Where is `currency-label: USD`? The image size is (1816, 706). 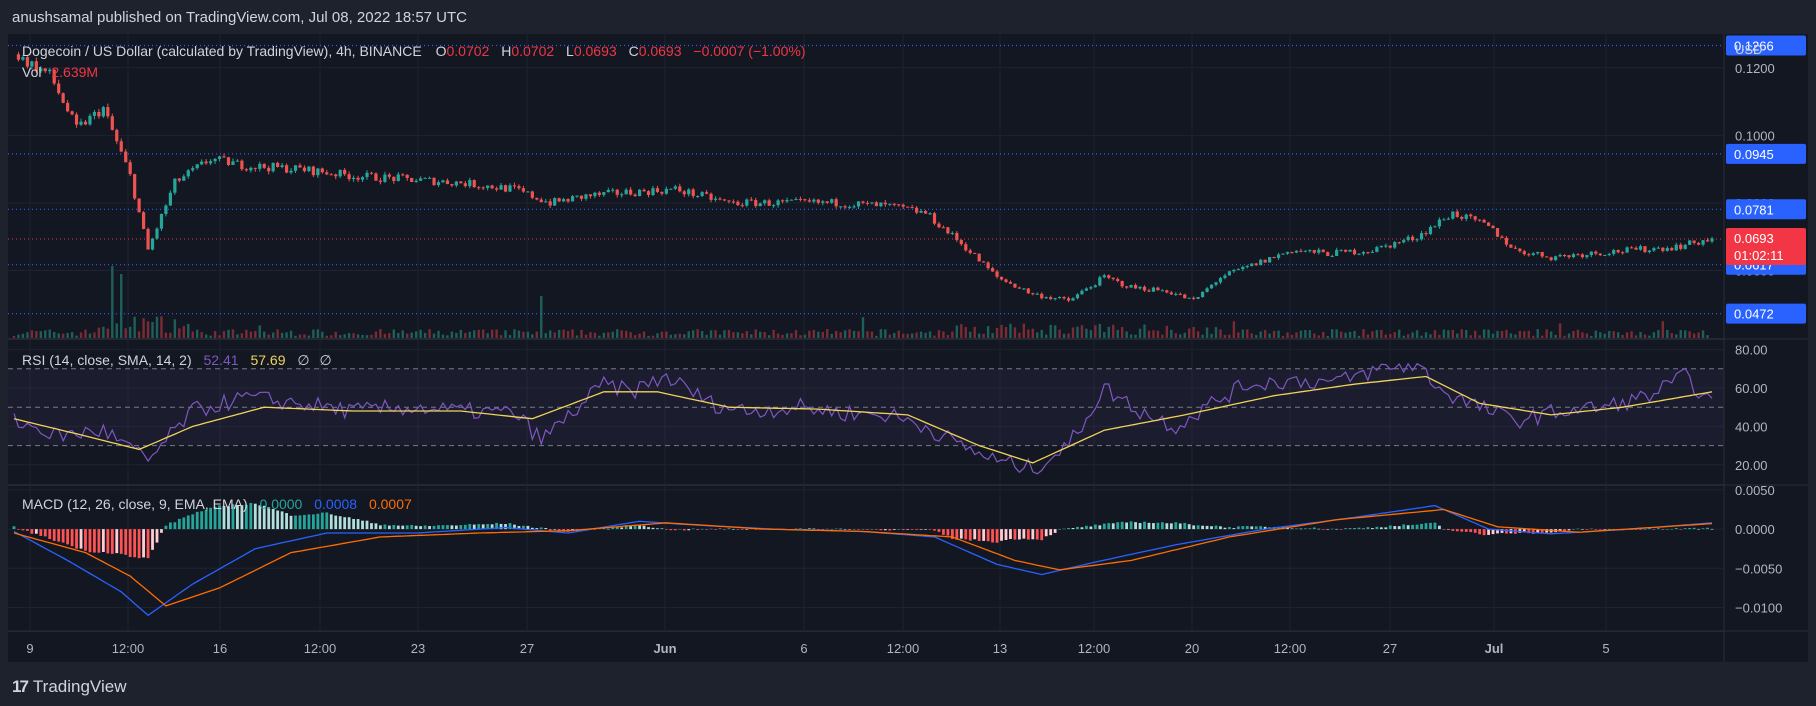 currency-label: USD is located at coordinates (1748, 49).